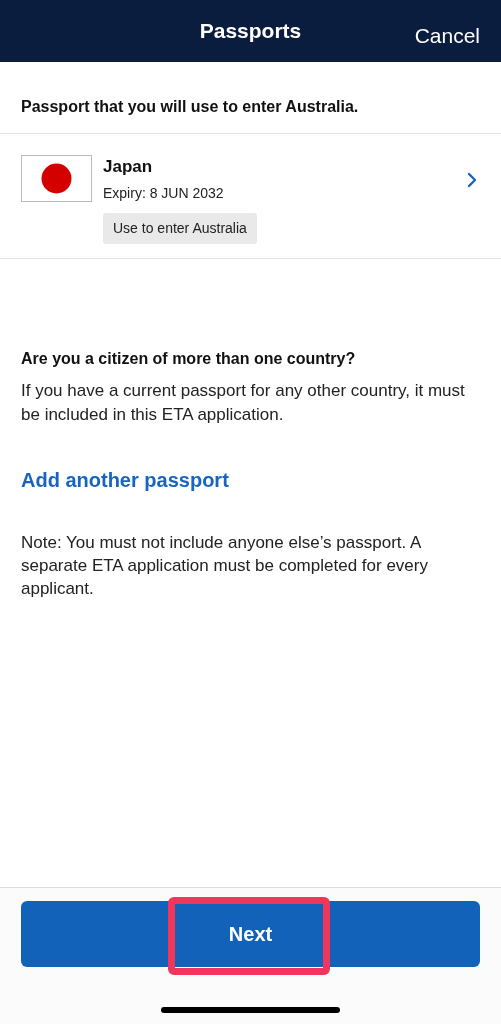 Image resolution: width=501 pixels, height=1024 pixels. I want to click on flag-icon, so click(56, 178).